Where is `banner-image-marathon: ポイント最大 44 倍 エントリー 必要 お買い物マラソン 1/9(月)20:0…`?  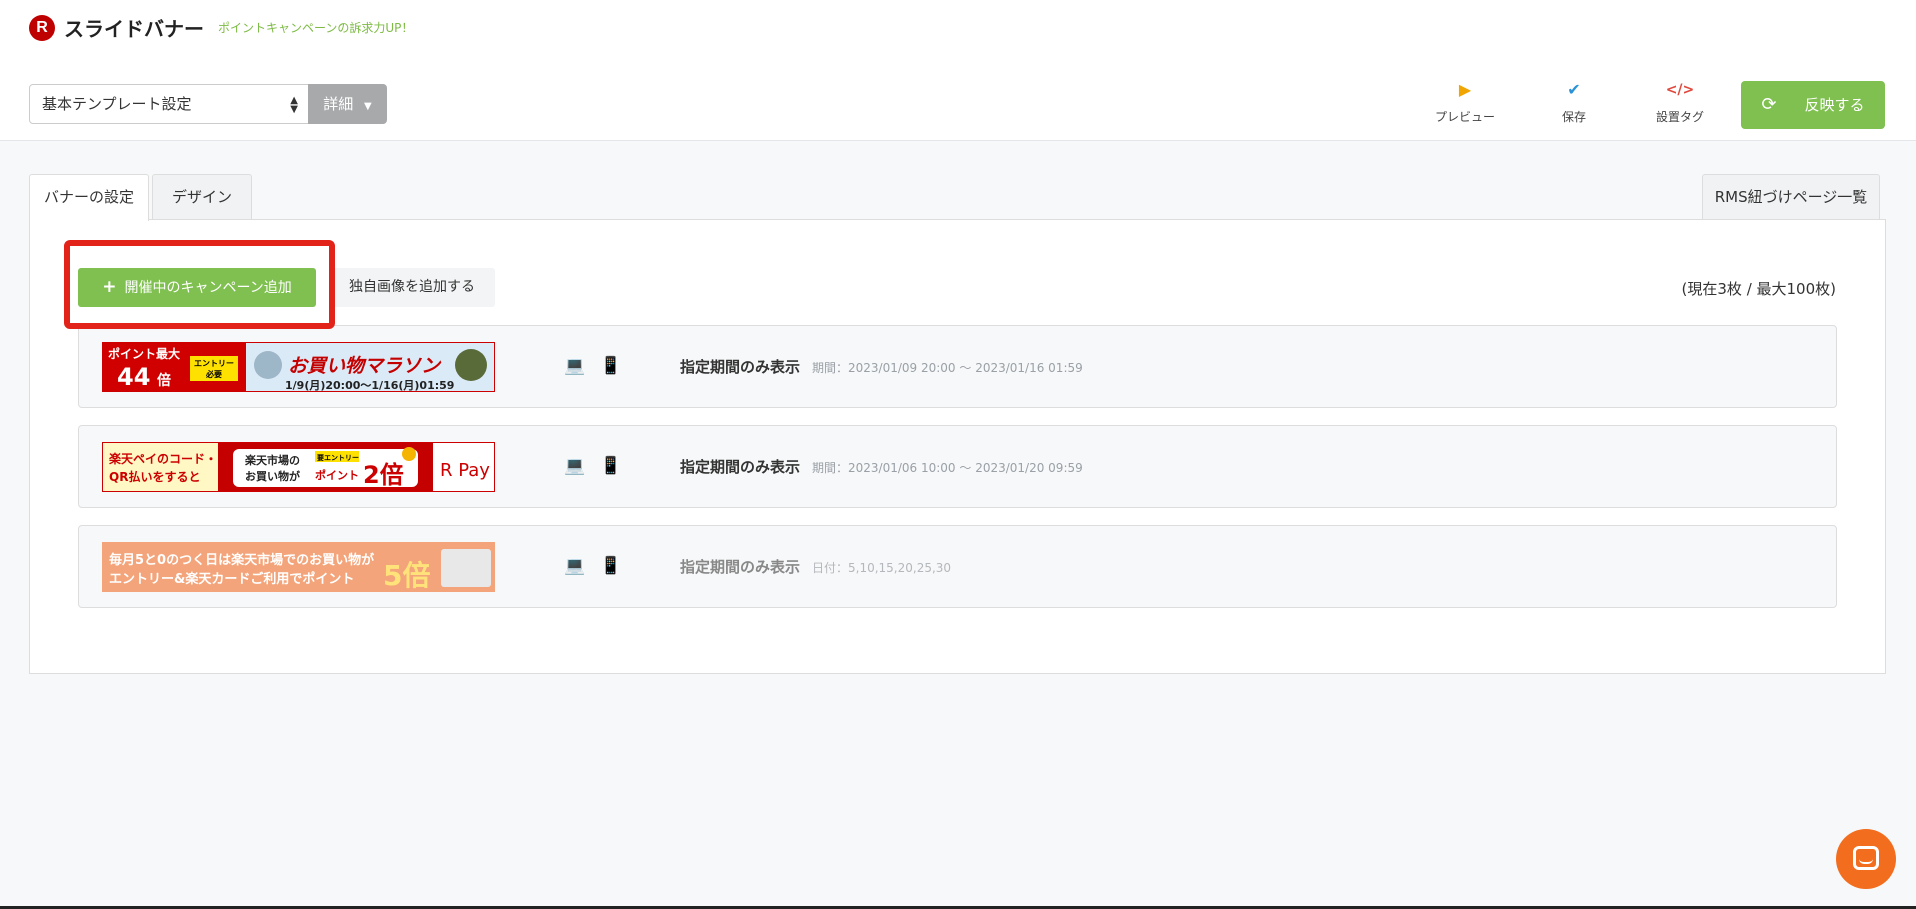 banner-image-marathon: ポイント最大 44 倍 エントリー 必要 お買い物マラソン 1/9(月)20:0… is located at coordinates (298, 367).